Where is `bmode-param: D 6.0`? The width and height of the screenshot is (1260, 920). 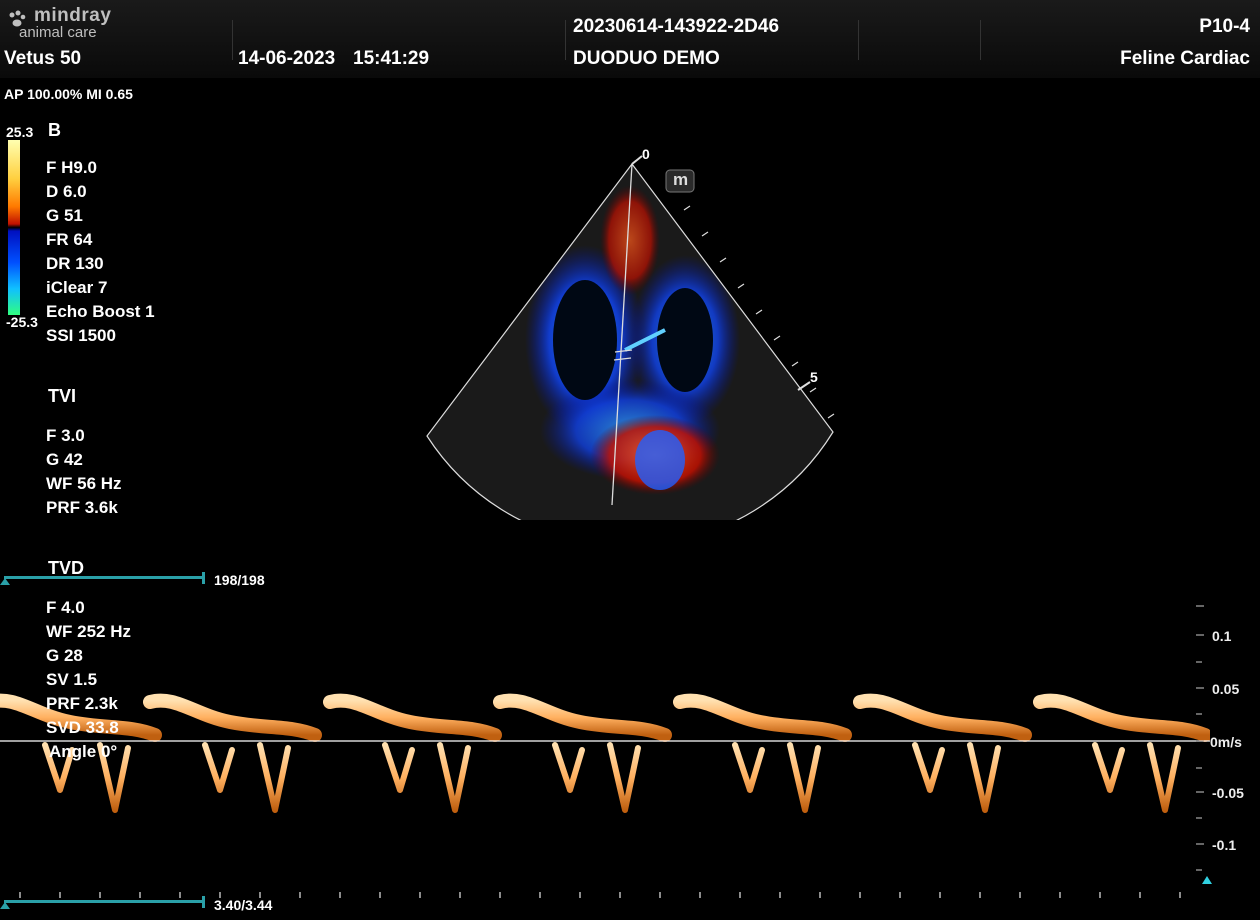
bmode-param: D 6.0 is located at coordinates (66, 191).